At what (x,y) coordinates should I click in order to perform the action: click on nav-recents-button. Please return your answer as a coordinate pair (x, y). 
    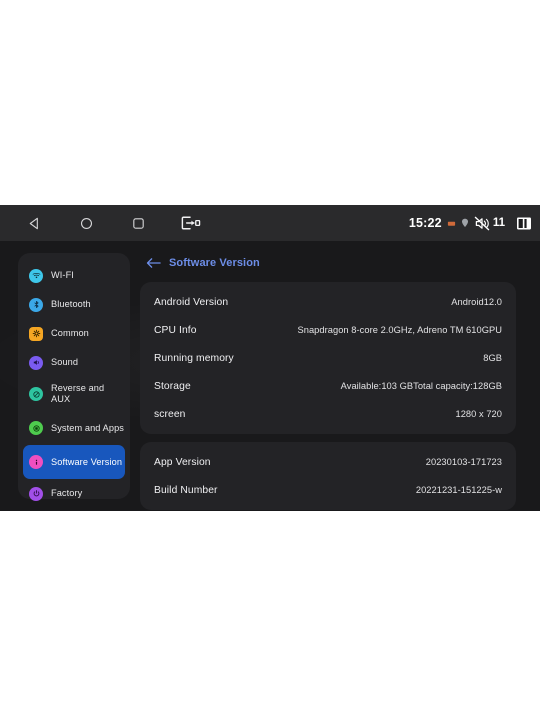
    Looking at the image, I should click on (138, 223).